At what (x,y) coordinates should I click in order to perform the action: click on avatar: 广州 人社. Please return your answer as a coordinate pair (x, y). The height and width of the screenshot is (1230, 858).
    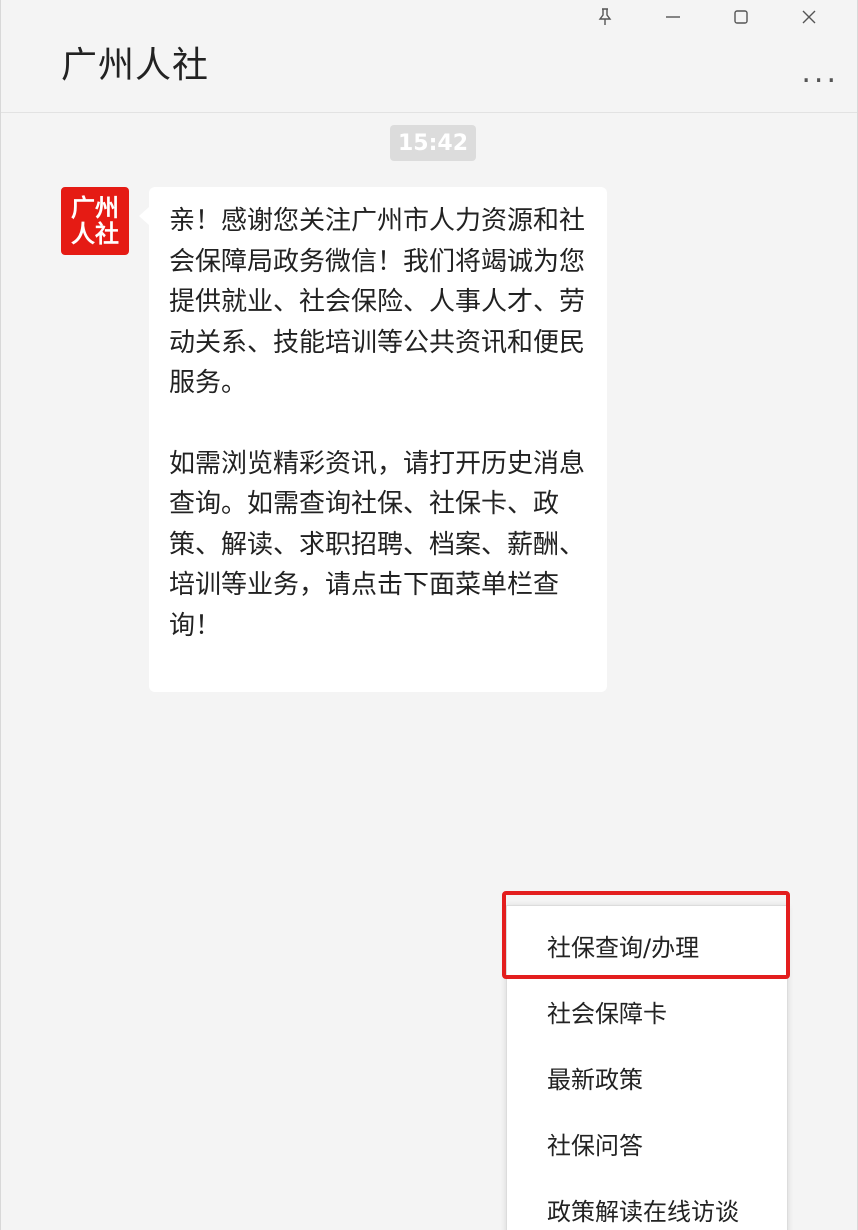
    Looking at the image, I should click on (95, 221).